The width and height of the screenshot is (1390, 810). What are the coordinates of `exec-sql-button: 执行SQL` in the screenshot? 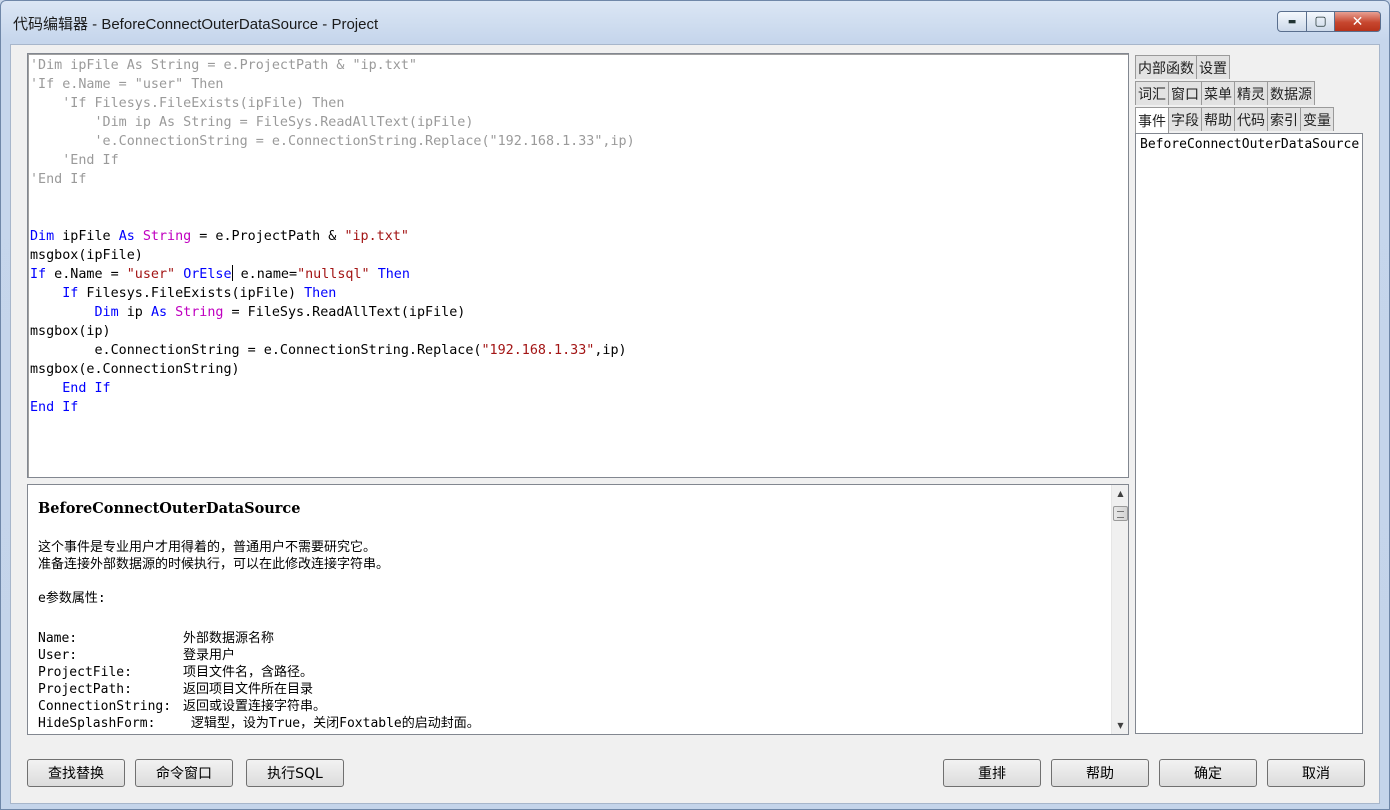 It's located at (295, 773).